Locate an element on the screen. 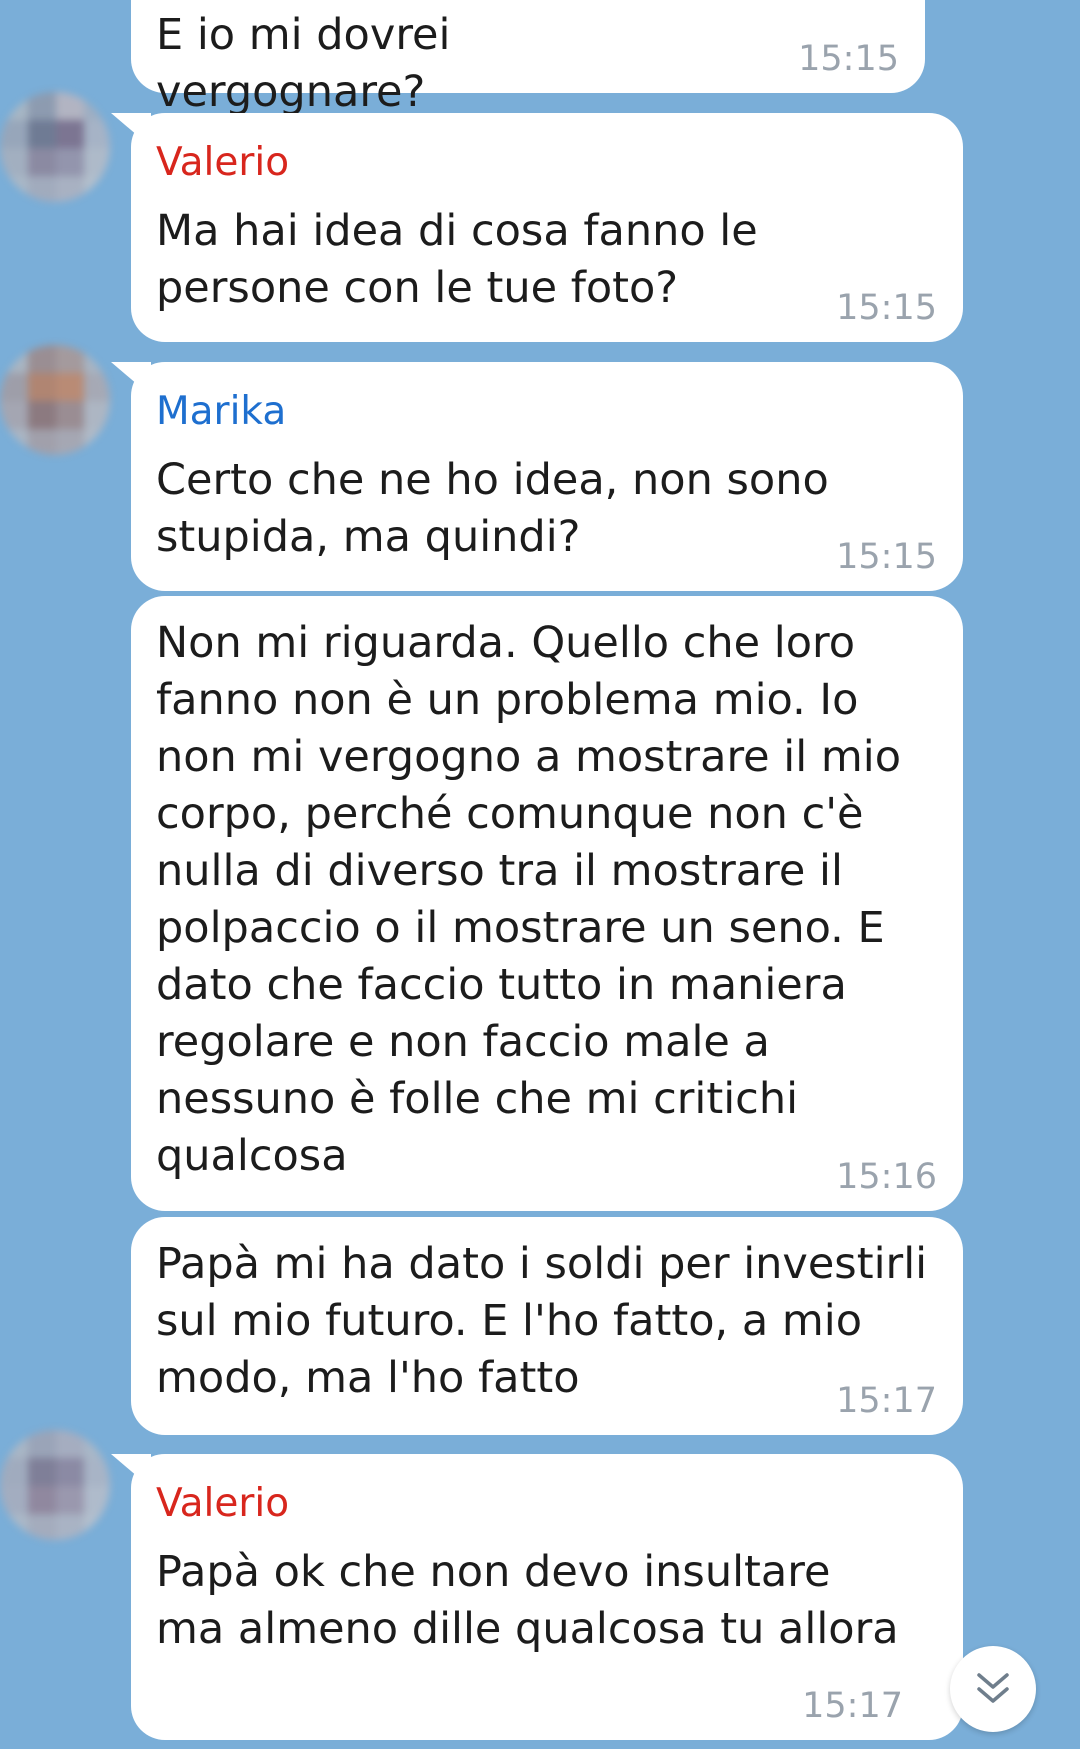 This screenshot has width=1080, height=1749. double-chevron-down-icon is located at coordinates (993, 1688).